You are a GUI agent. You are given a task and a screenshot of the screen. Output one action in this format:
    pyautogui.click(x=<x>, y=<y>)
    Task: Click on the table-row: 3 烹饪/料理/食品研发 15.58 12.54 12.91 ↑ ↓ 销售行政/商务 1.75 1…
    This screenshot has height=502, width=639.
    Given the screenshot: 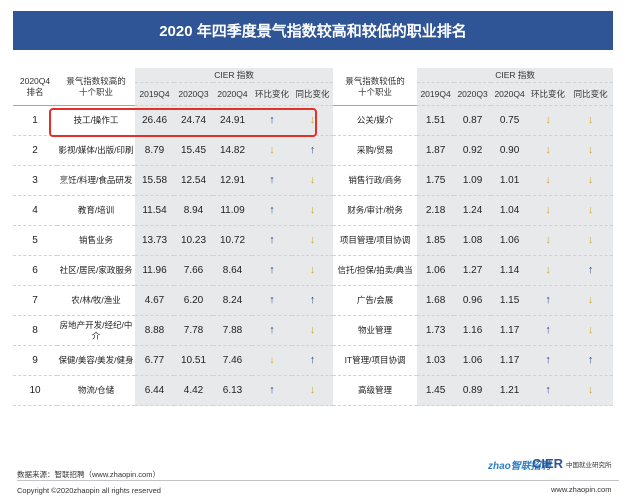 What is the action you would take?
    pyautogui.click(x=313, y=180)
    